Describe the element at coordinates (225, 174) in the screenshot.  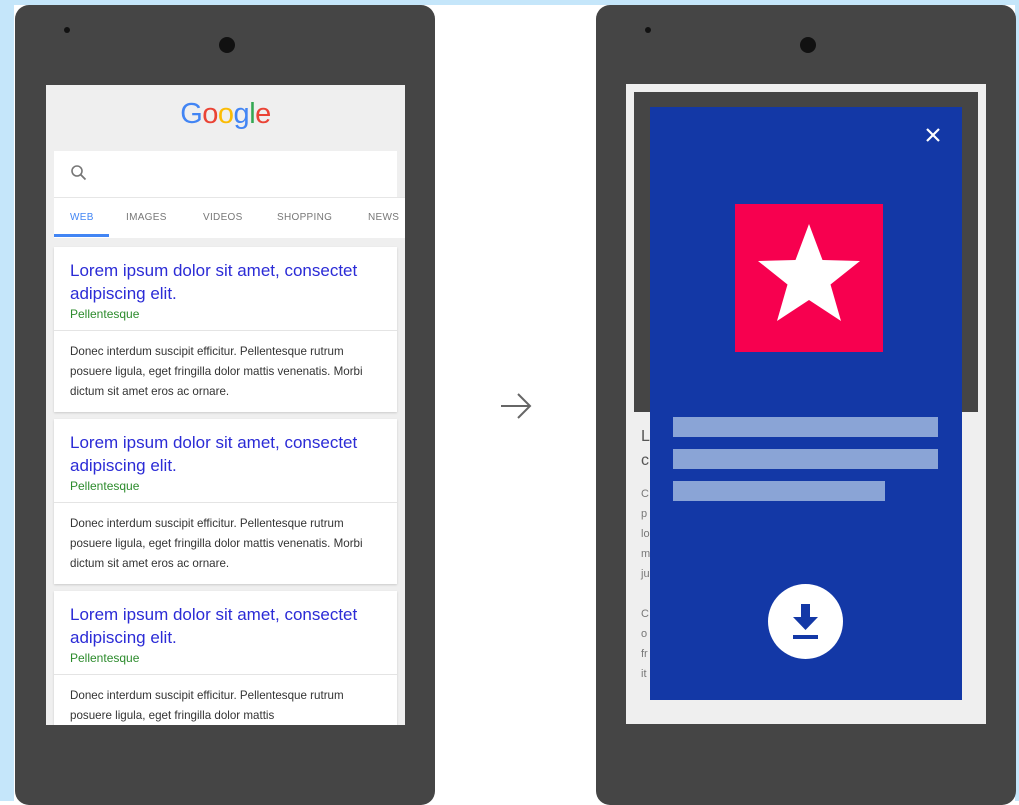
I see `search-input` at that location.